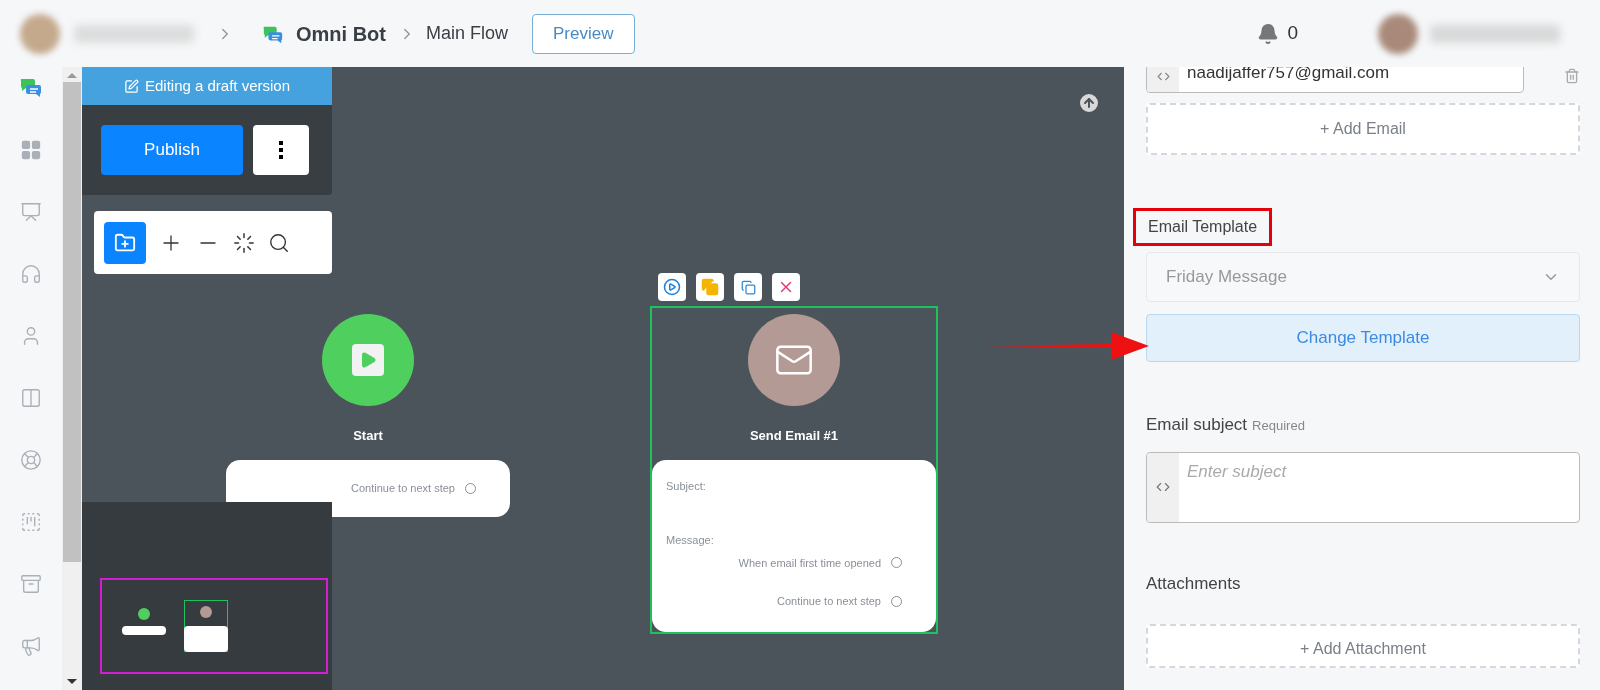 The image size is (1600, 690). Describe the element at coordinates (72, 322) in the screenshot. I see `scroll-thumb` at that location.